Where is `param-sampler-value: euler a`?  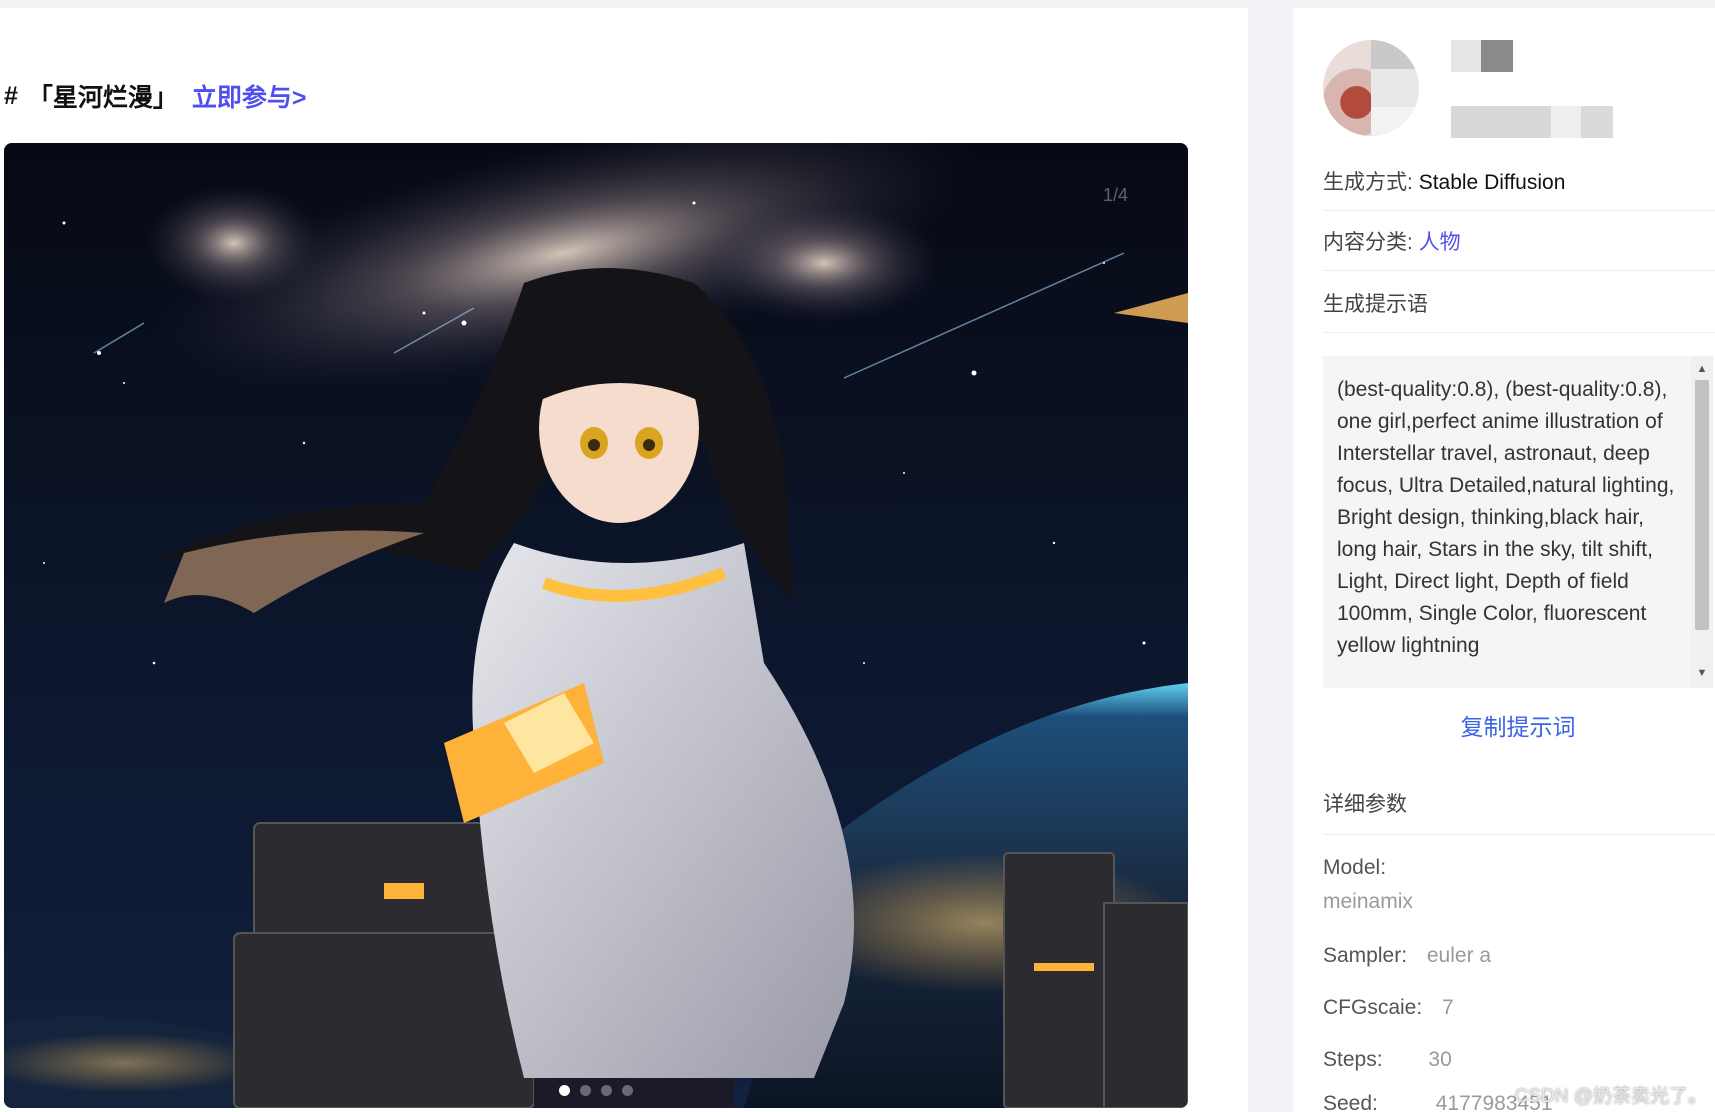 param-sampler-value: euler a is located at coordinates (1459, 955).